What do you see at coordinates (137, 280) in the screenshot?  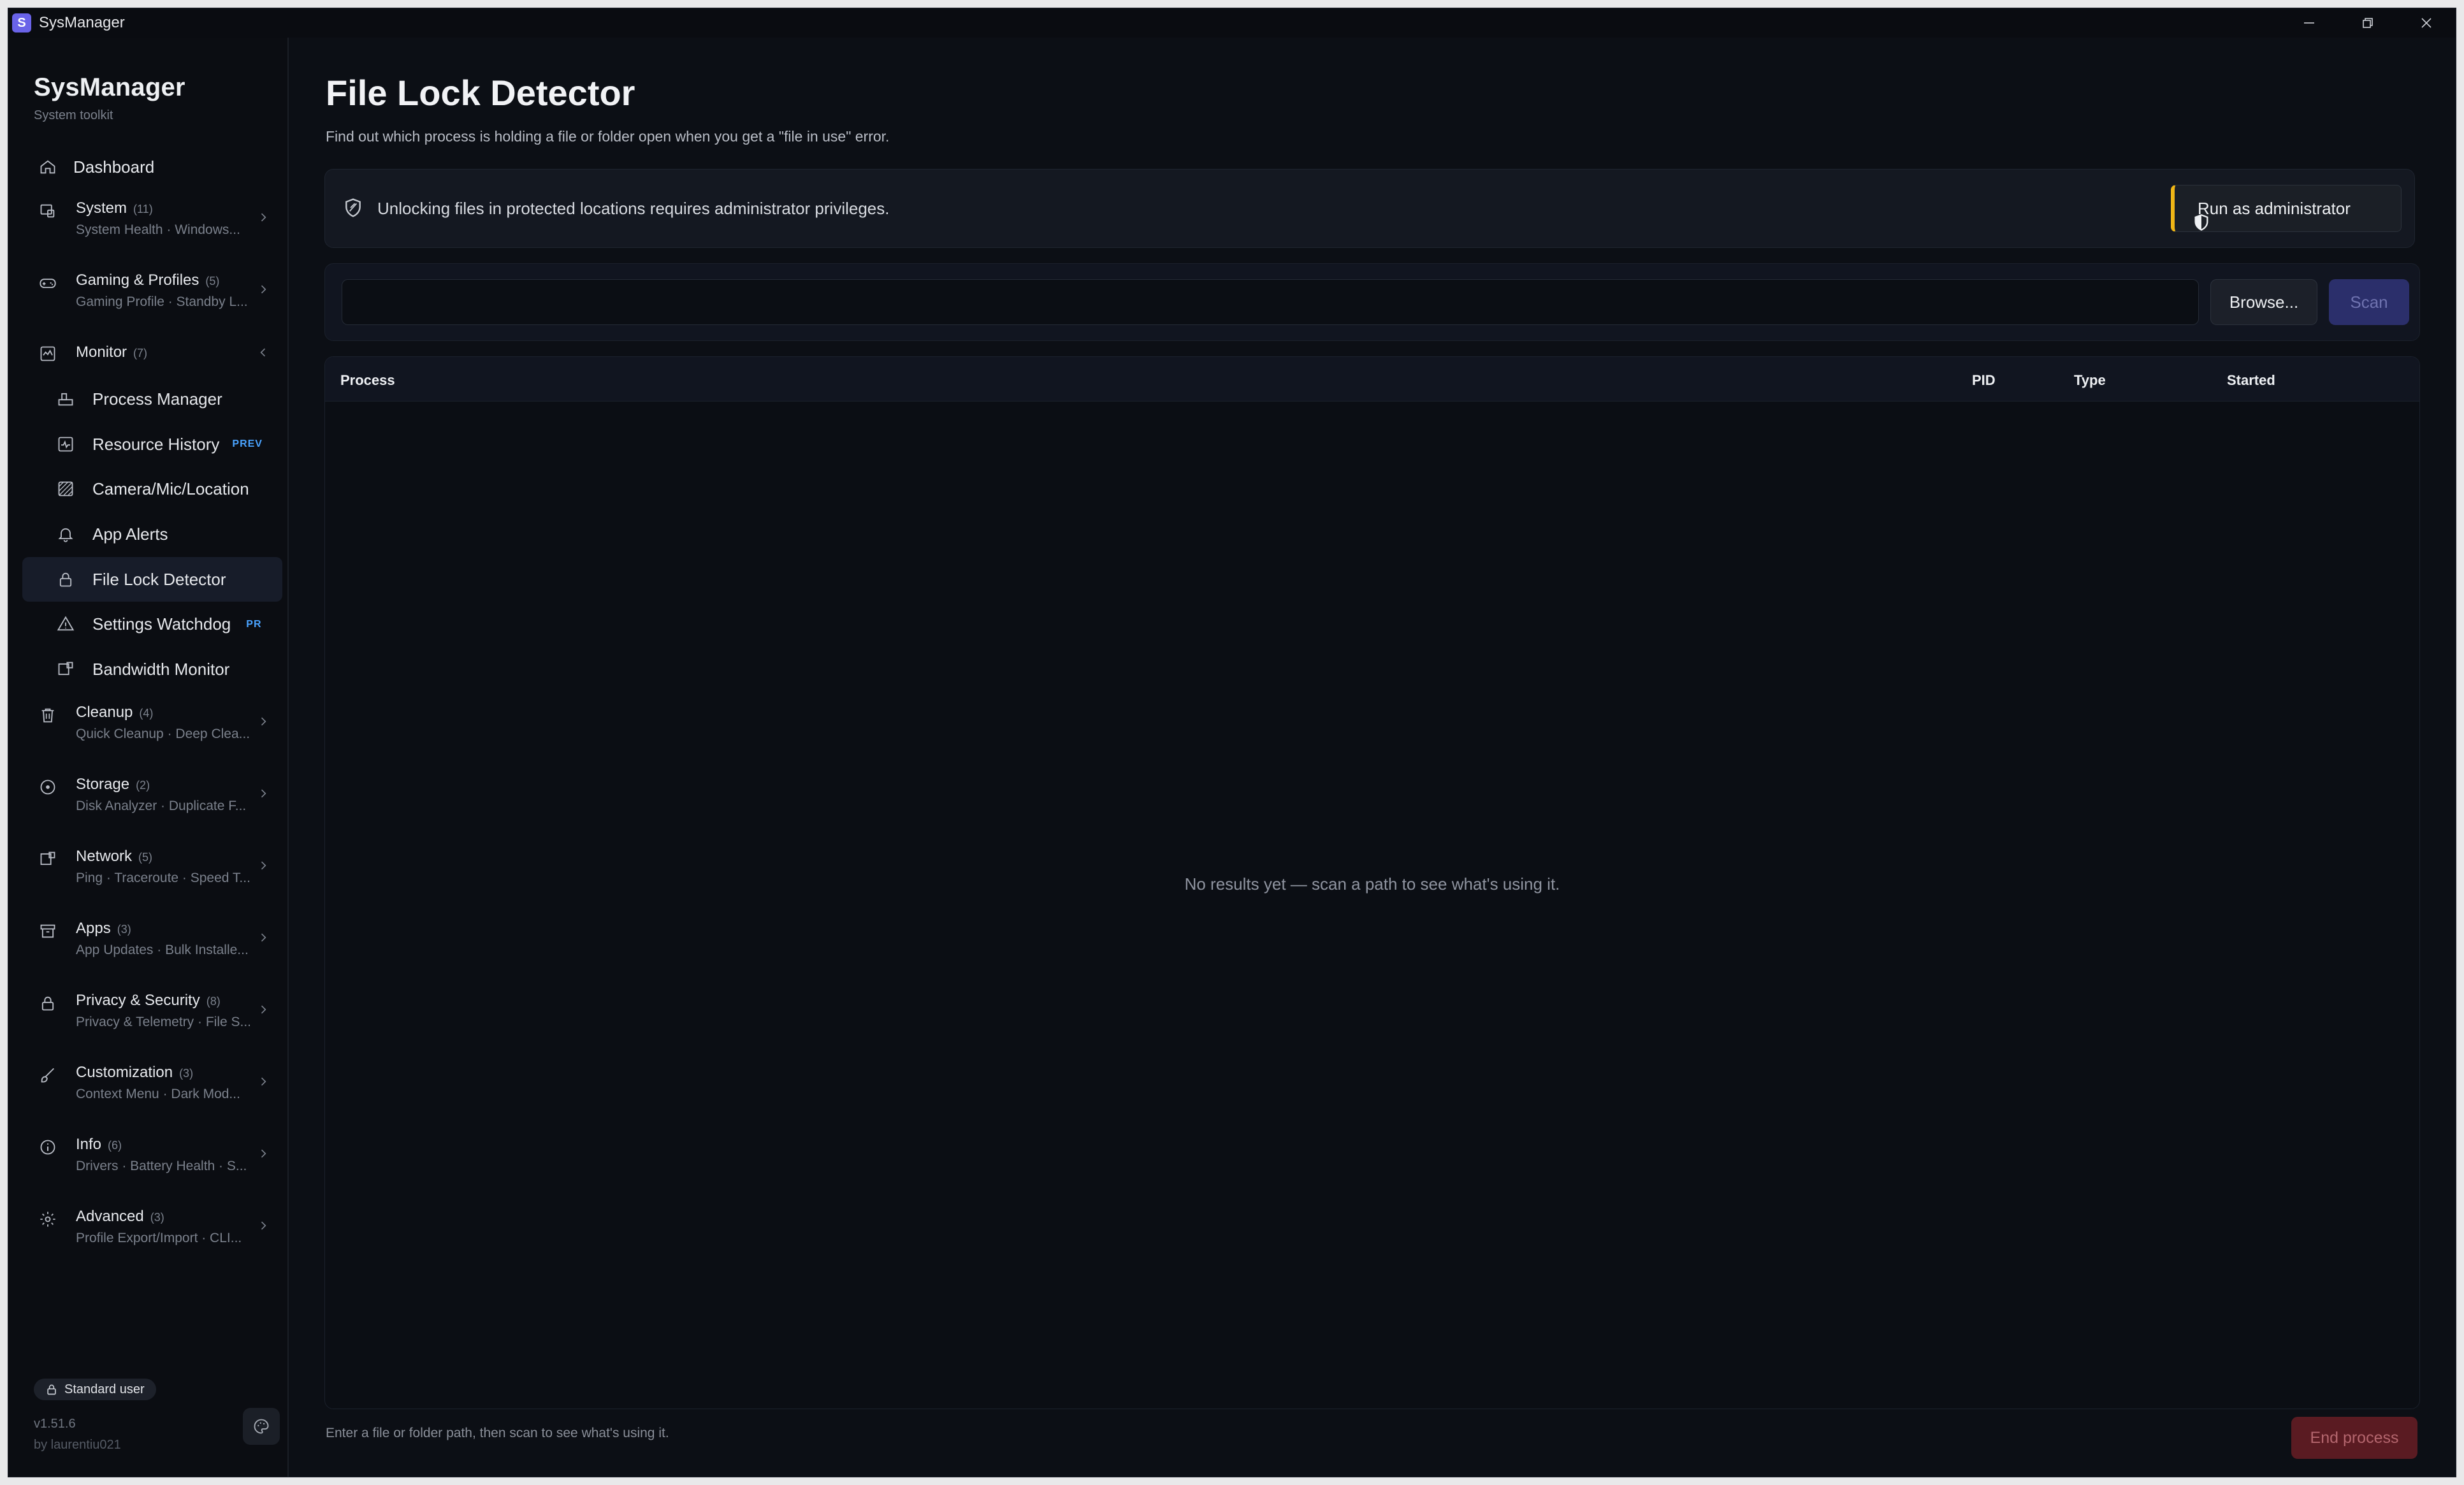 I see `group-title: Gaming & Profiles` at bounding box center [137, 280].